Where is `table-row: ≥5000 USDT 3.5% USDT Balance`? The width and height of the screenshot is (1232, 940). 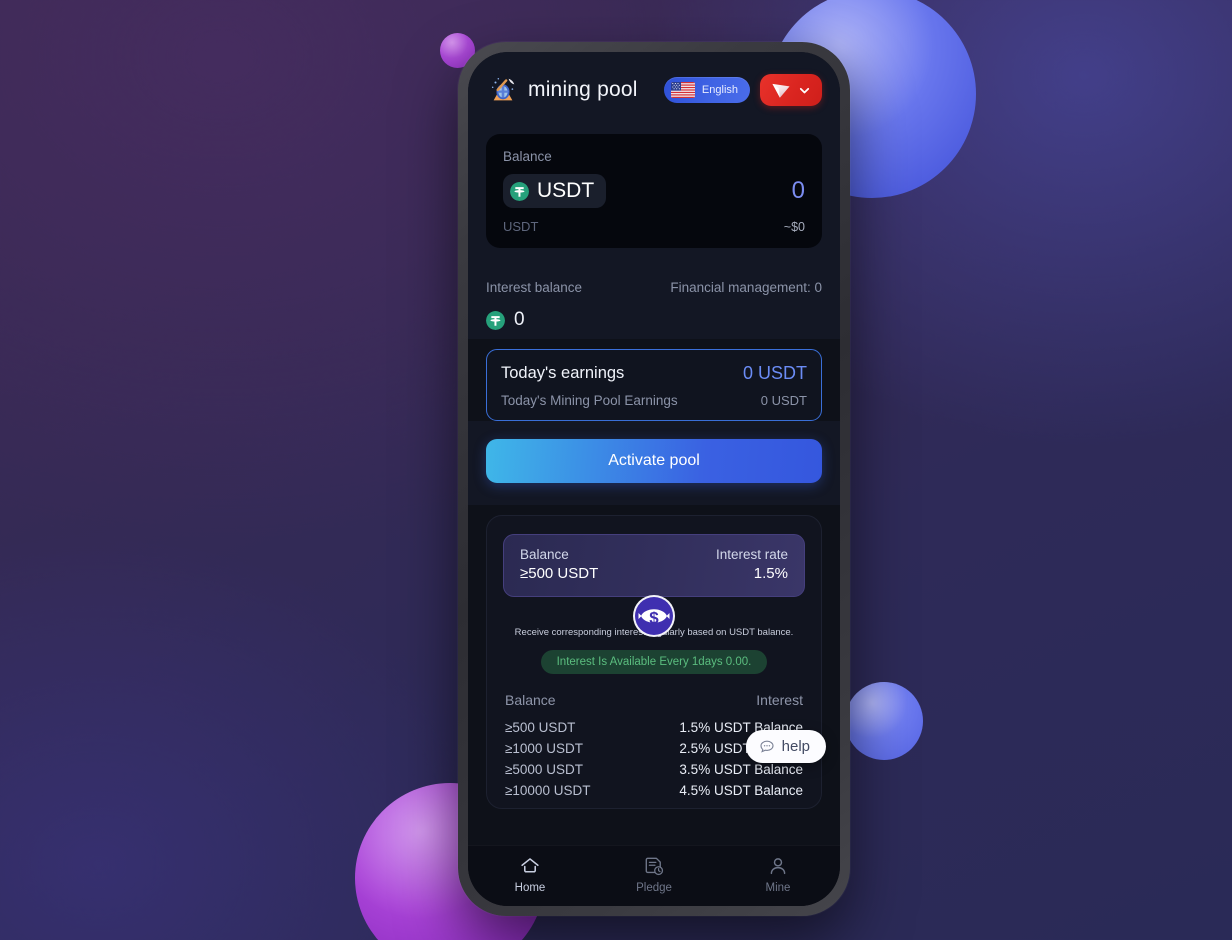
table-row: ≥5000 USDT 3.5% USDT Balance is located at coordinates (654, 772).